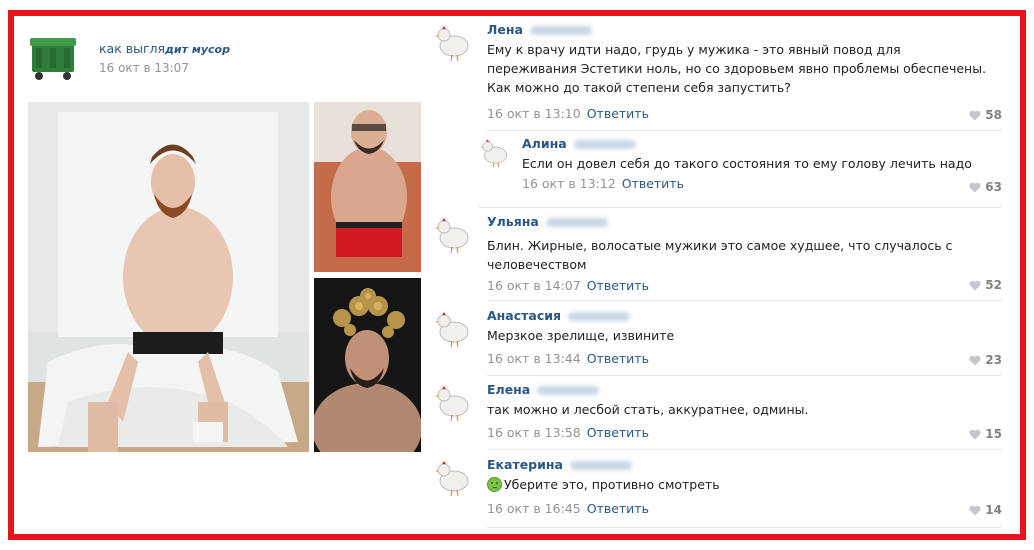 This screenshot has height=550, width=1034. Describe the element at coordinates (569, 183) in the screenshot. I see `comment-time: 16 окт в 13:12` at that location.